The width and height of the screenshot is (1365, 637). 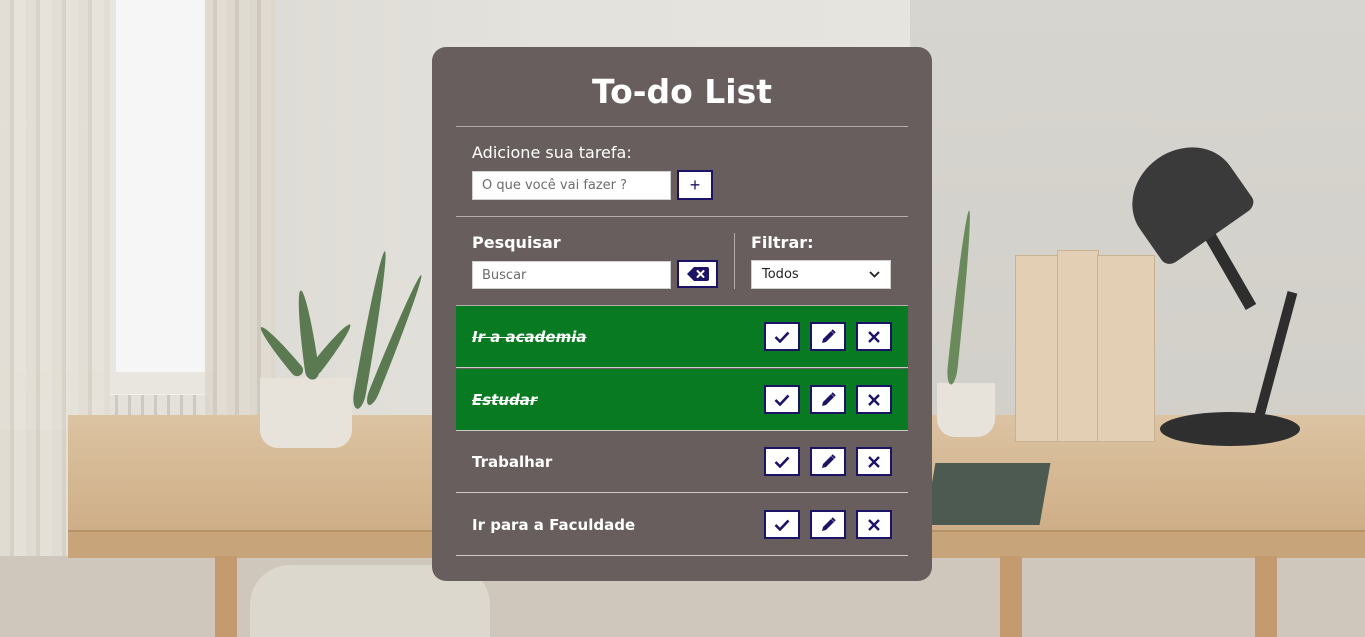 I want to click on clear-search-button, so click(x=697, y=274).